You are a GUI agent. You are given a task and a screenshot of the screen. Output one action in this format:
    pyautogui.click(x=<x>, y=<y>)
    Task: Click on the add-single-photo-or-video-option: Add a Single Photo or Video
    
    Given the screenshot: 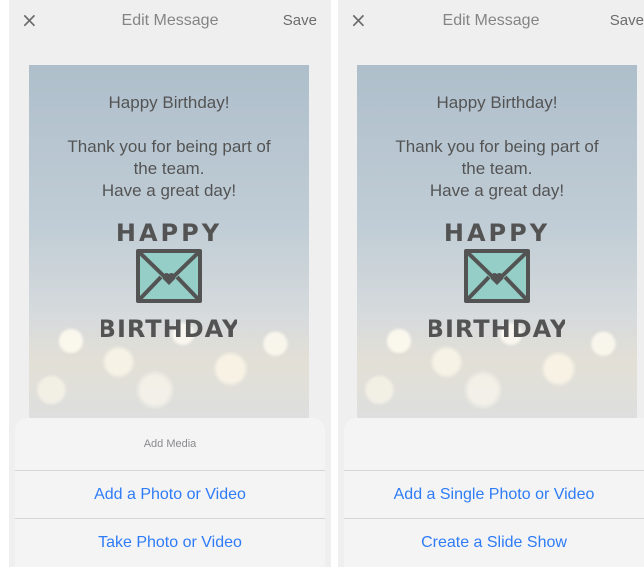 What is the action you would take?
    pyautogui.click(x=494, y=494)
    